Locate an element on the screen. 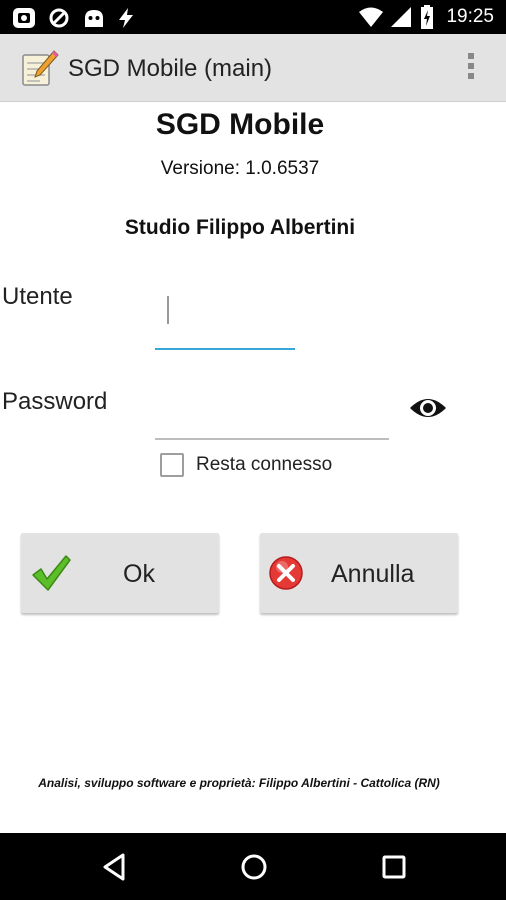  remember-label: Resta connesso is located at coordinates (264, 464).